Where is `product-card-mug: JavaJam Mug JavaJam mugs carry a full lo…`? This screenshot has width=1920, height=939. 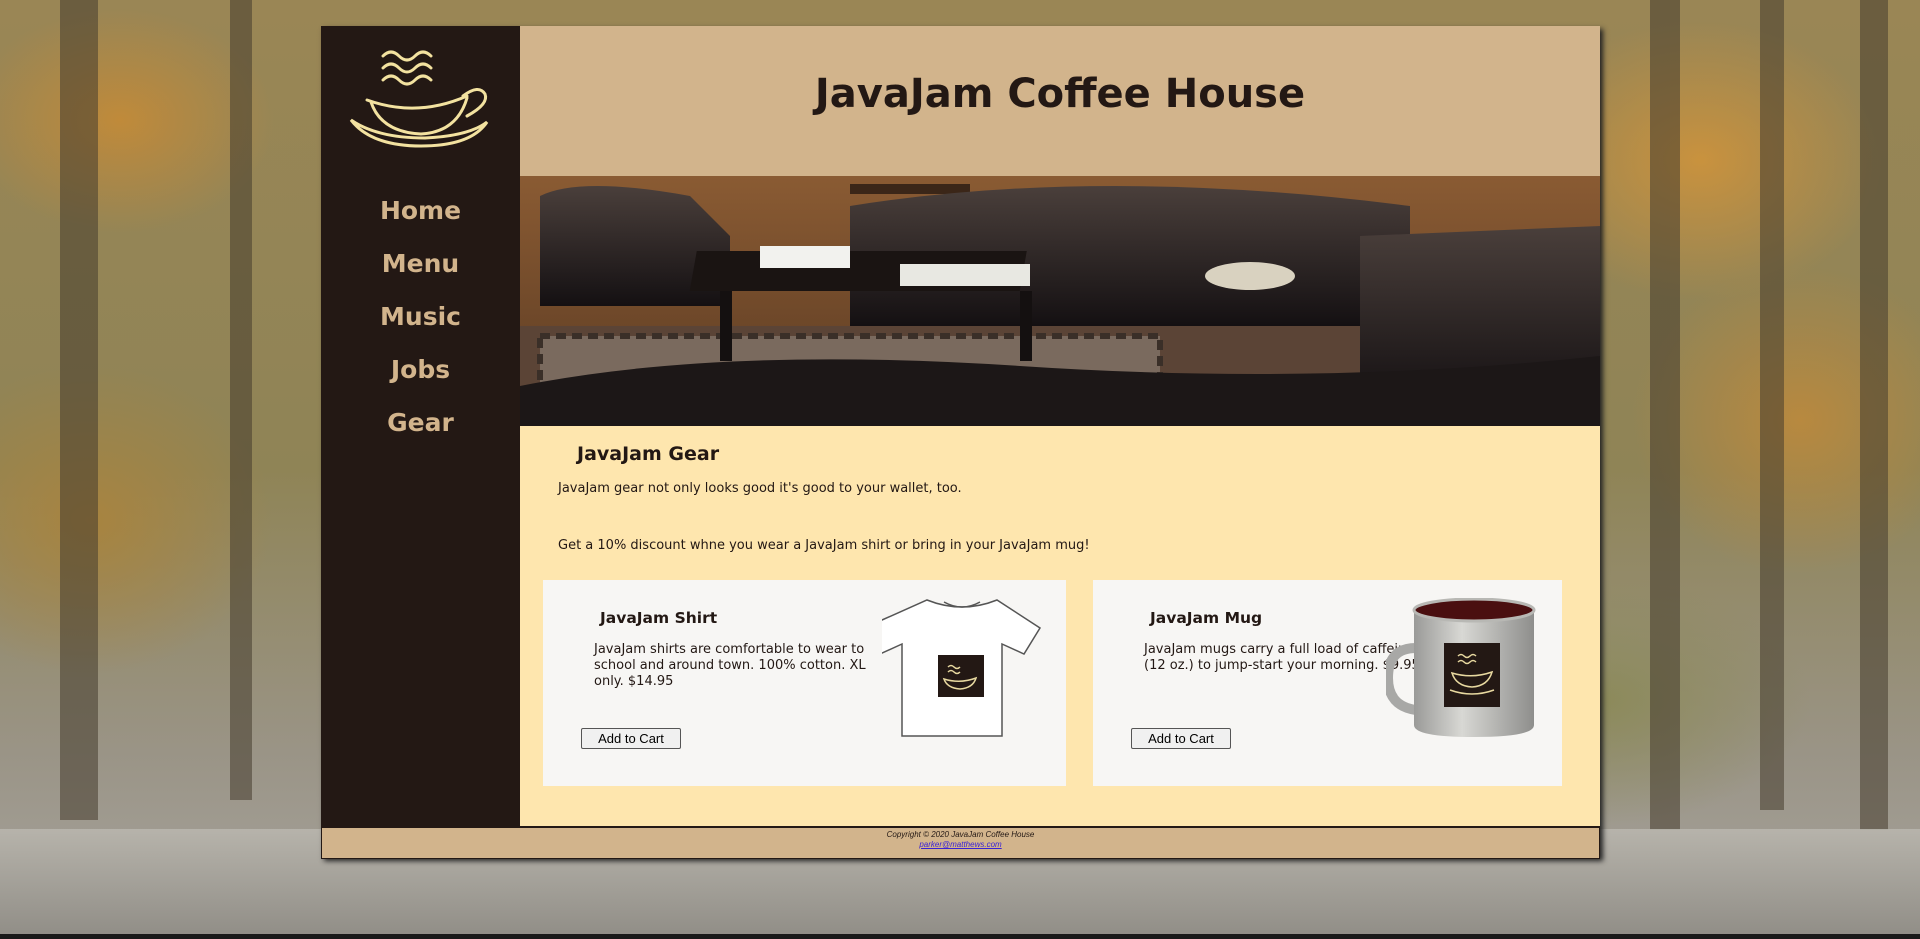 product-card-mug: JavaJam Mug JavaJam mugs carry a full lo… is located at coordinates (1327, 683).